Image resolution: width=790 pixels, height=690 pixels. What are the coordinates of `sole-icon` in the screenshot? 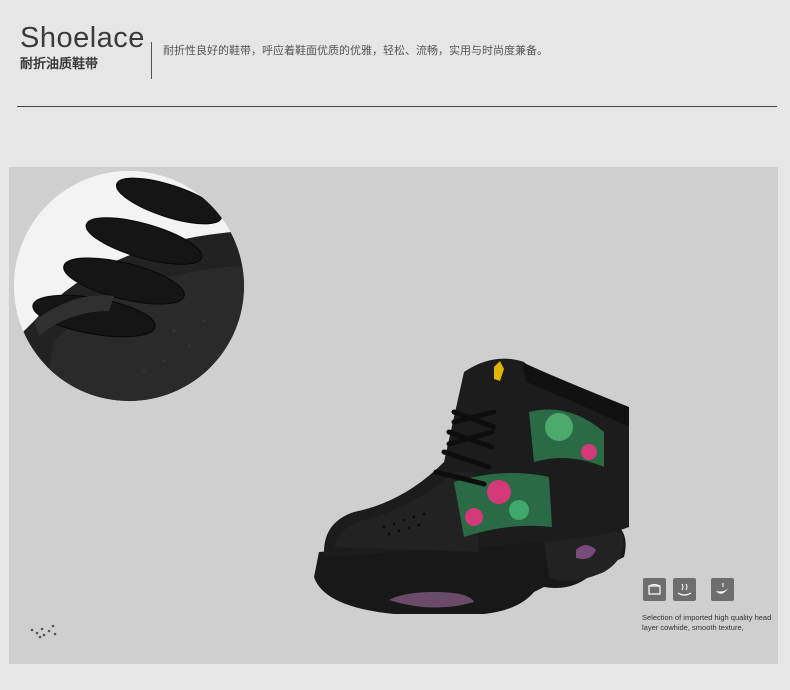 It's located at (722, 589).